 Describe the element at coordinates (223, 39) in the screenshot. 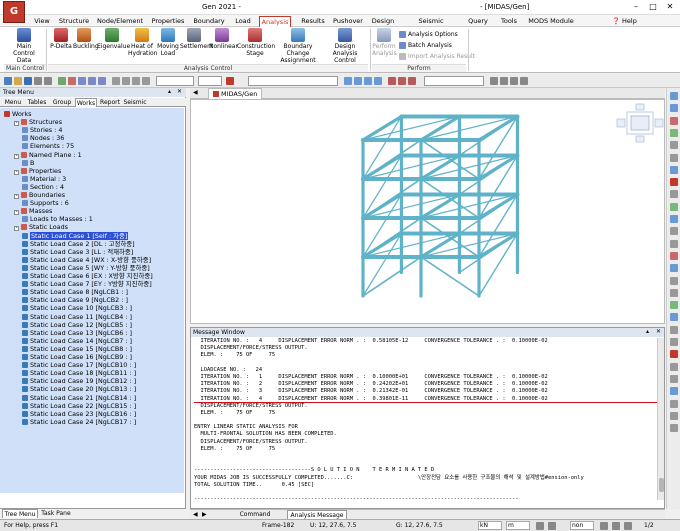

I see `nonlinear-button: Nonlinear` at that location.